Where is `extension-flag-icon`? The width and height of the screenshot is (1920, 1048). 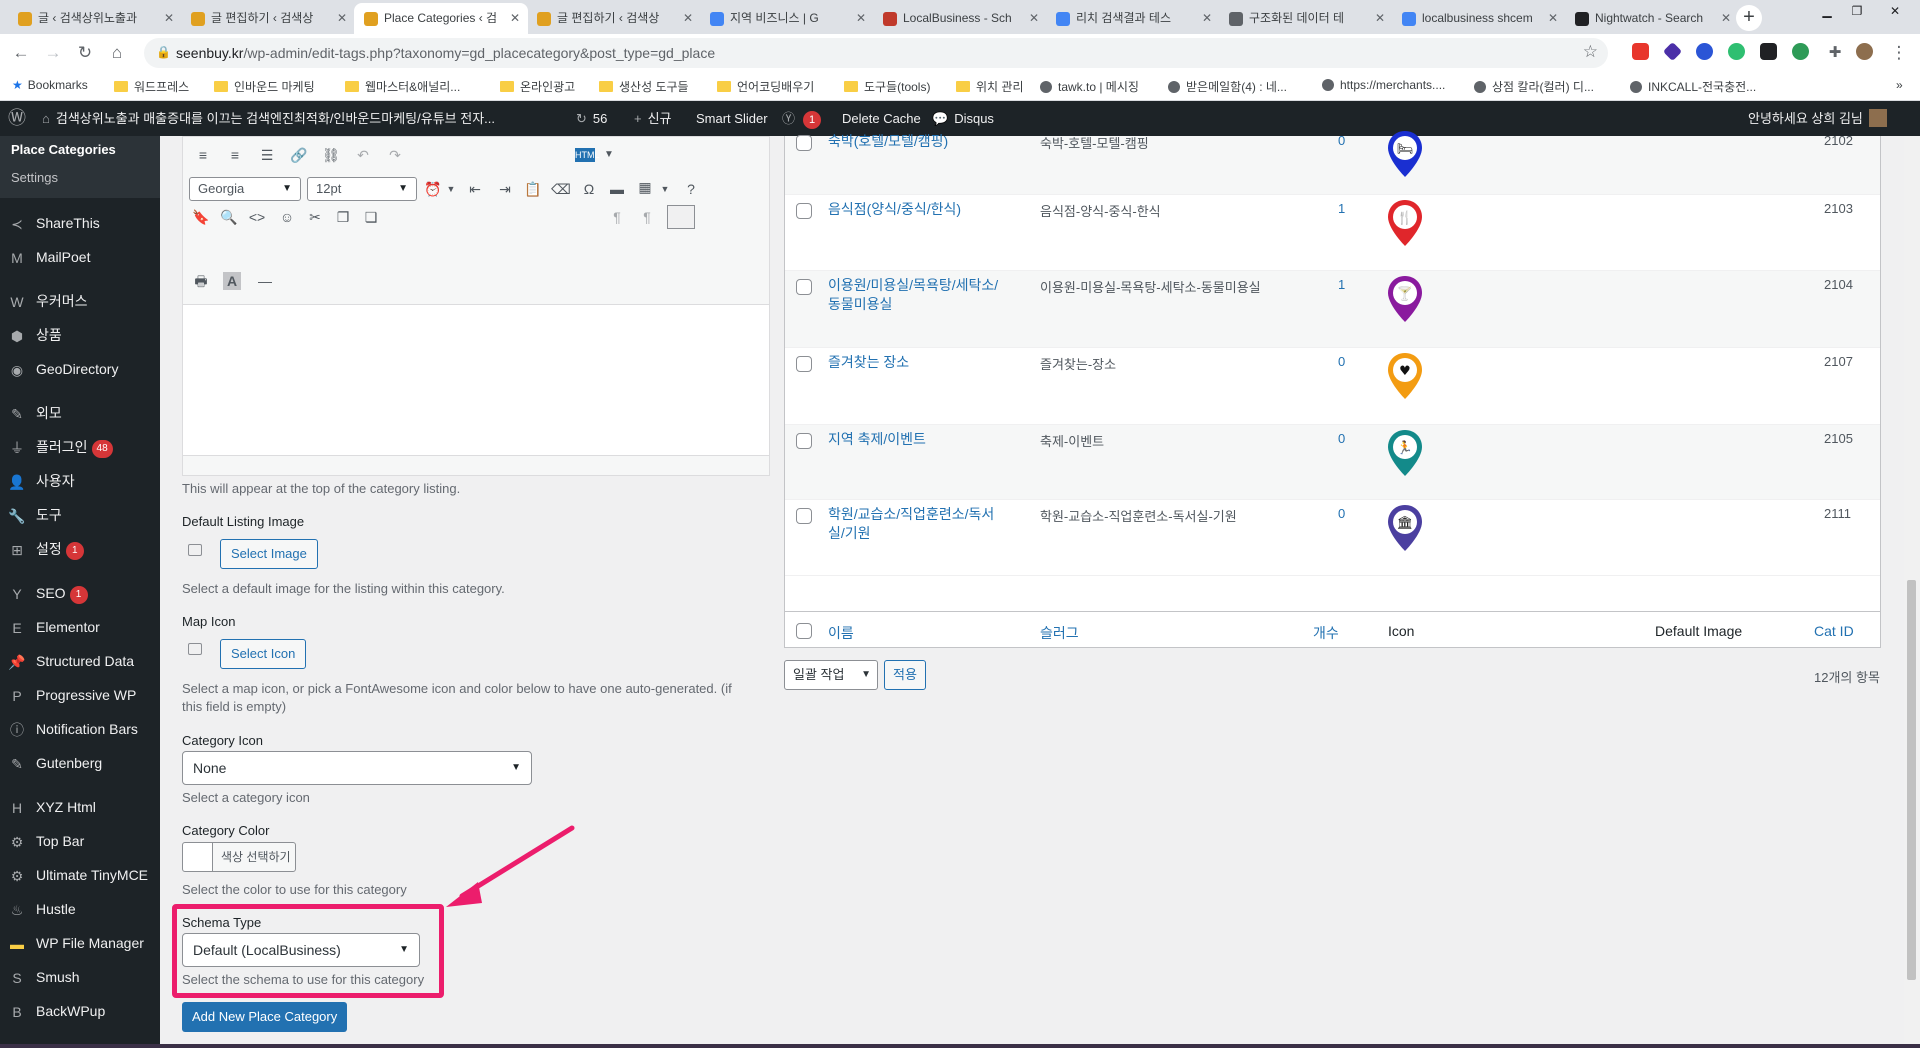 extension-flag-icon is located at coordinates (1640, 51).